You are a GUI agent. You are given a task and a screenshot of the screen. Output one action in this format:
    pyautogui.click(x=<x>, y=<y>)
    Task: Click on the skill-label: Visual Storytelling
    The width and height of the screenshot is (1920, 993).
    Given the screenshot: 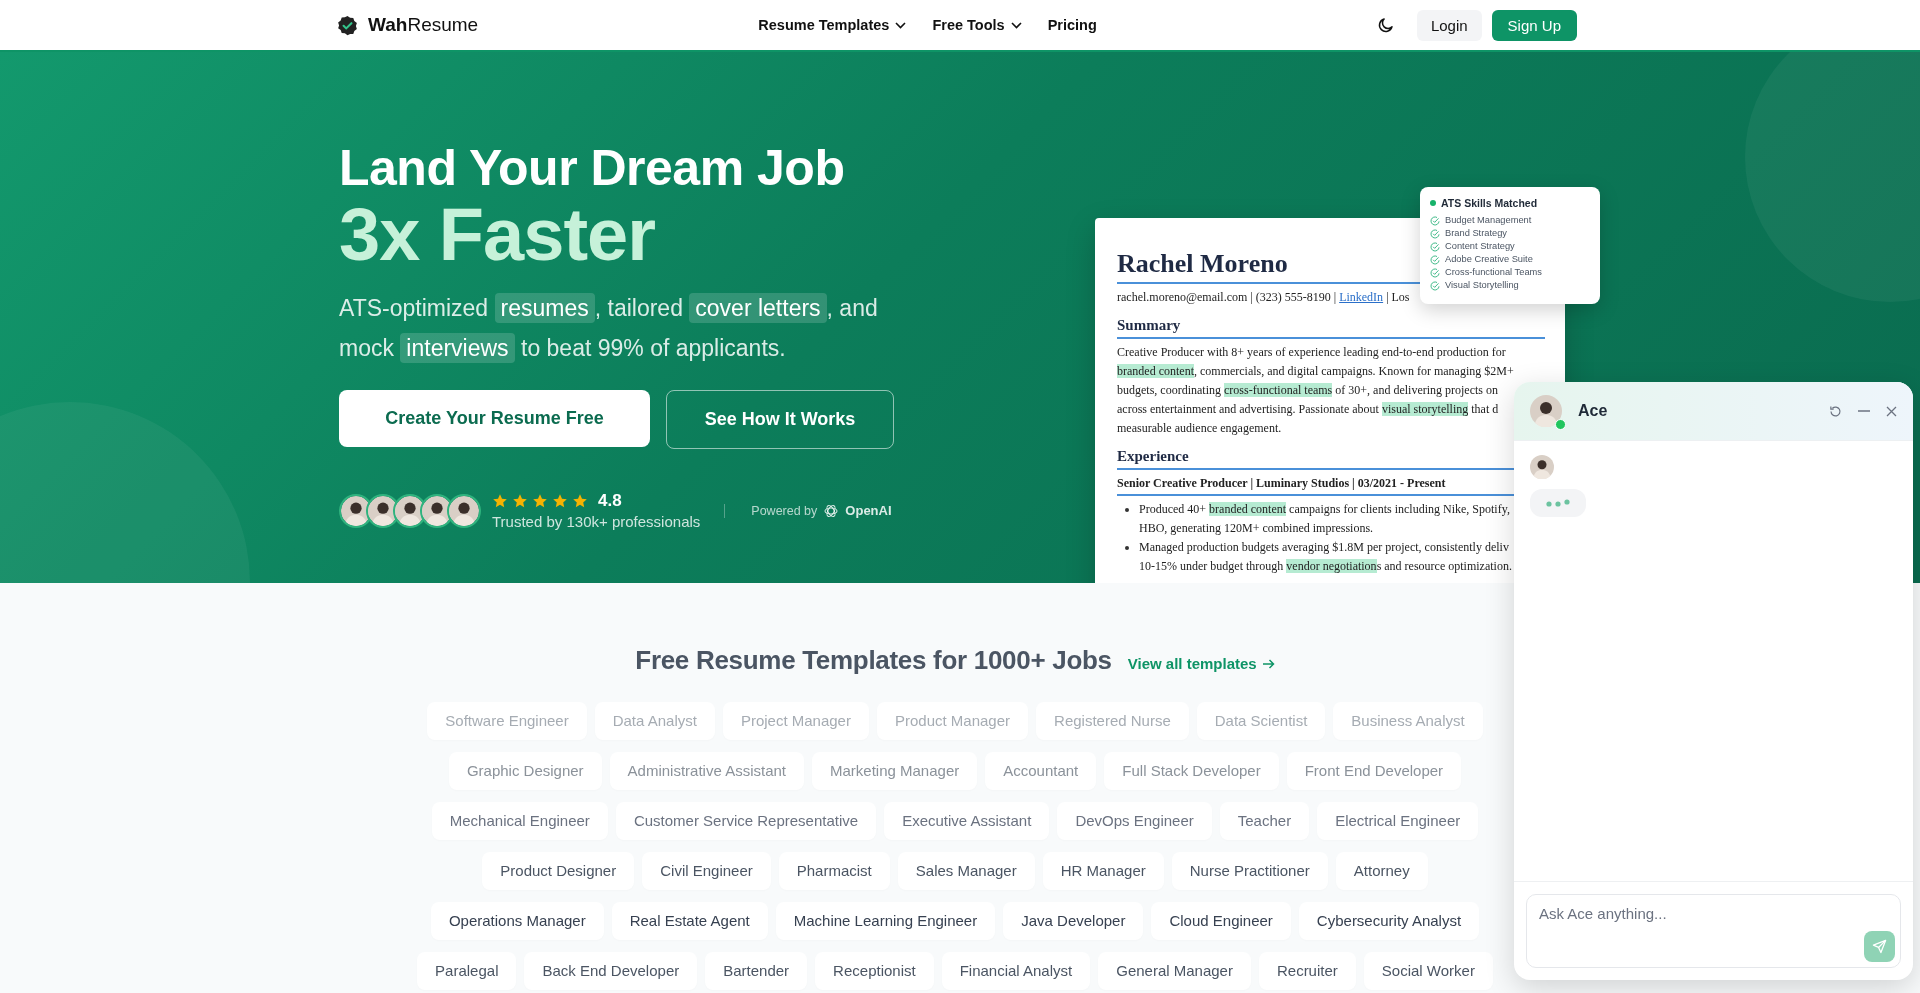 What is the action you would take?
    pyautogui.click(x=1482, y=285)
    